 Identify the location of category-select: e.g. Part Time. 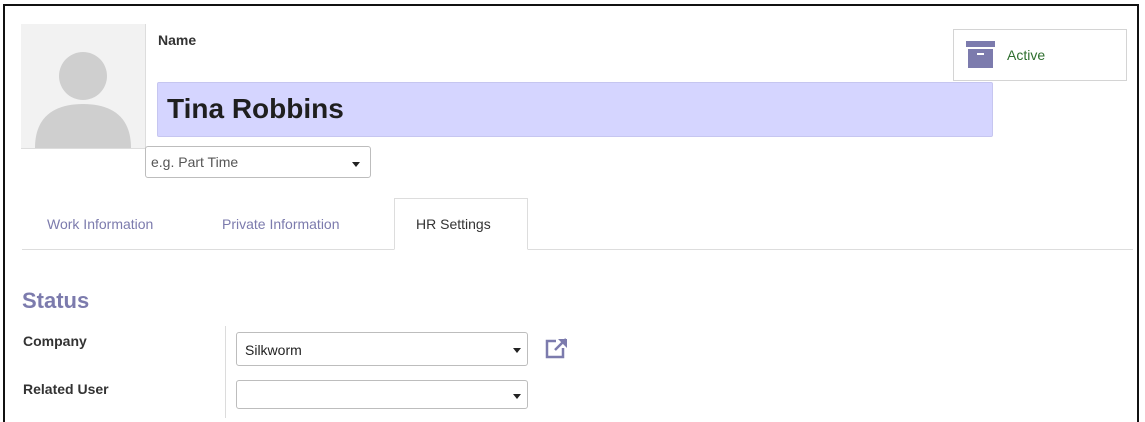
(258, 162).